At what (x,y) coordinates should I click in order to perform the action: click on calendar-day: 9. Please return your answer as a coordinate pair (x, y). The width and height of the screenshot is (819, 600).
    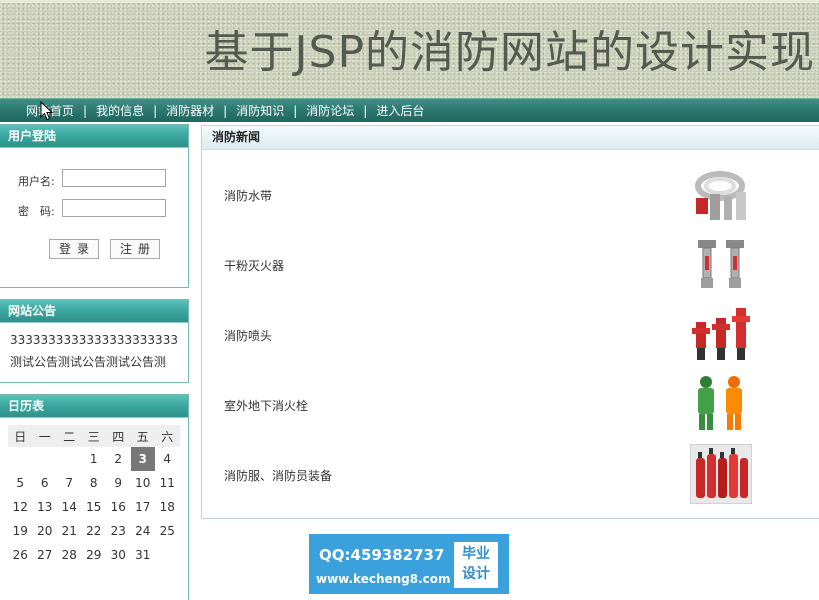
    Looking at the image, I should click on (118, 483).